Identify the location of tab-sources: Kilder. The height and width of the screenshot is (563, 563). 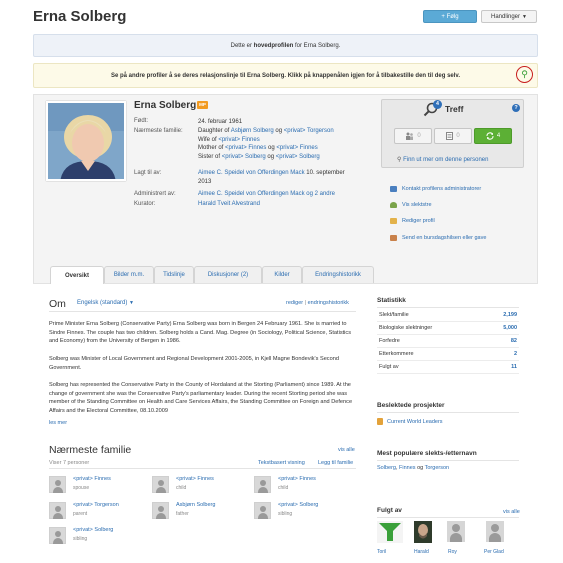
(282, 274).